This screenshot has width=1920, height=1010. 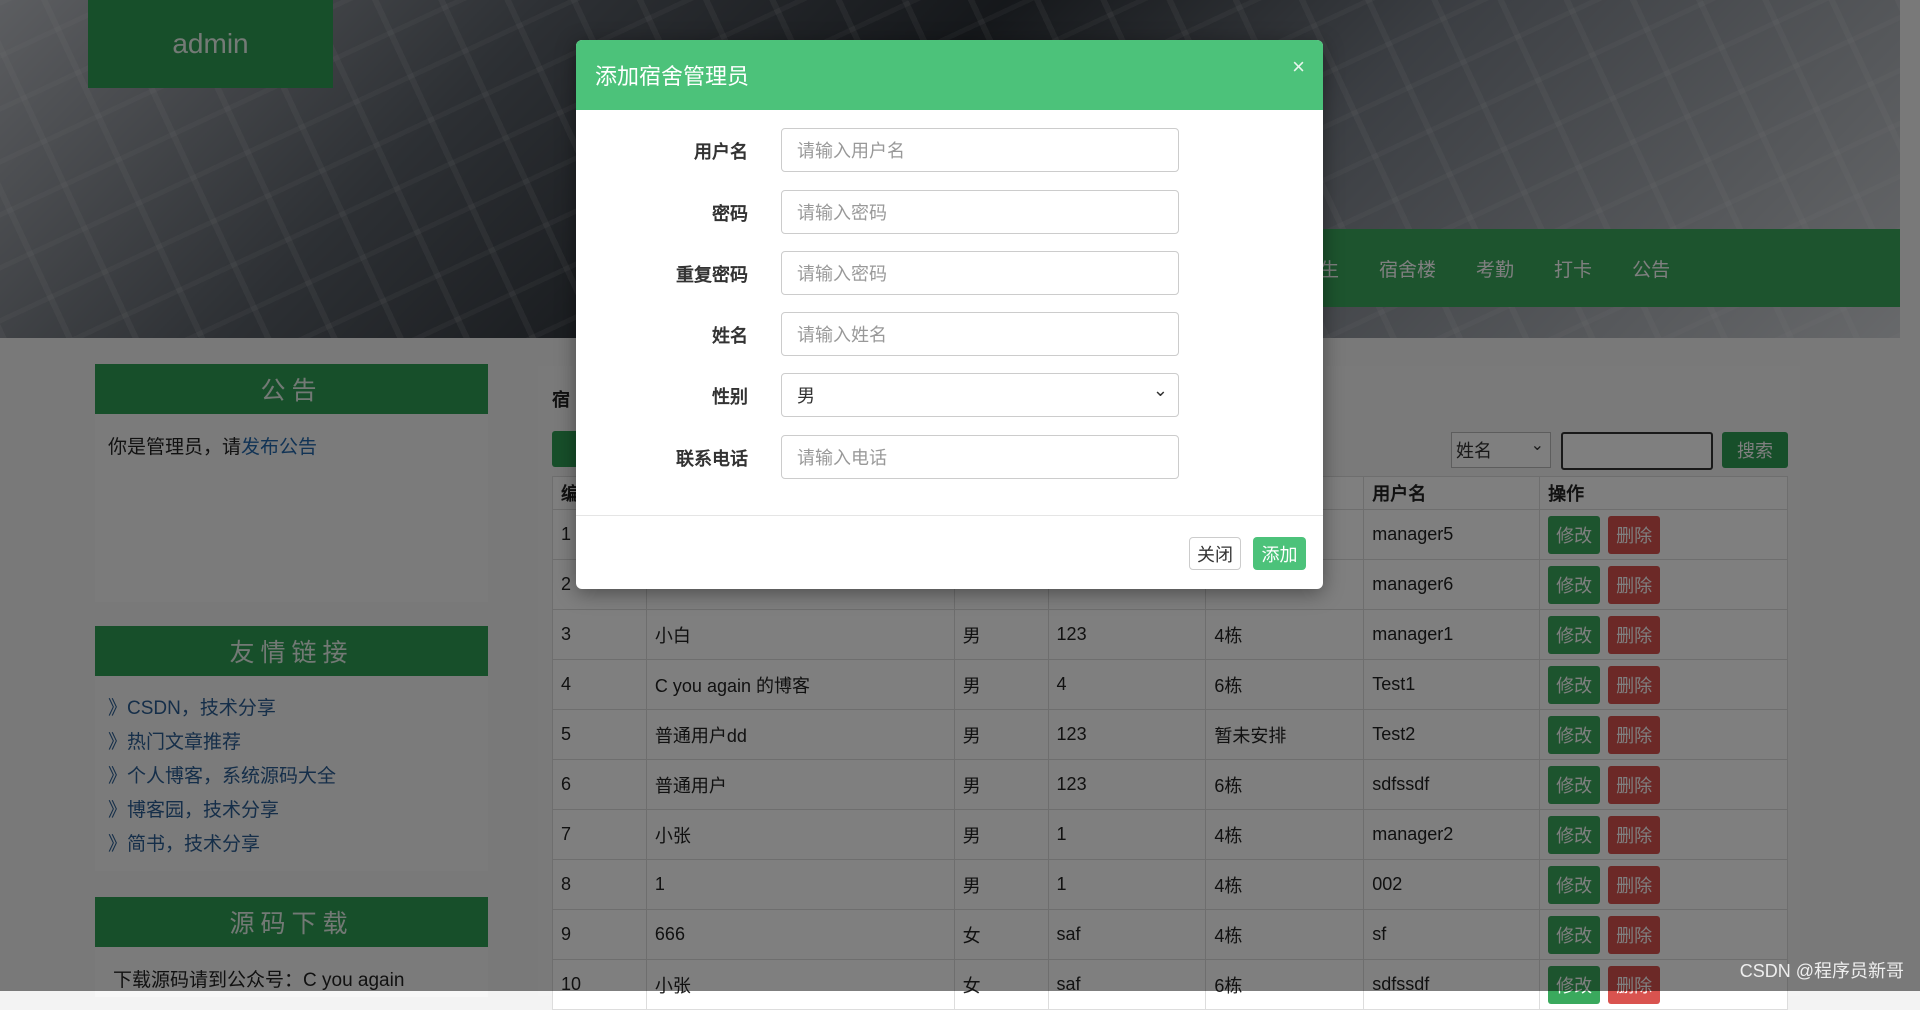 What do you see at coordinates (730, 214) in the screenshot?
I see `password-label: 密码` at bounding box center [730, 214].